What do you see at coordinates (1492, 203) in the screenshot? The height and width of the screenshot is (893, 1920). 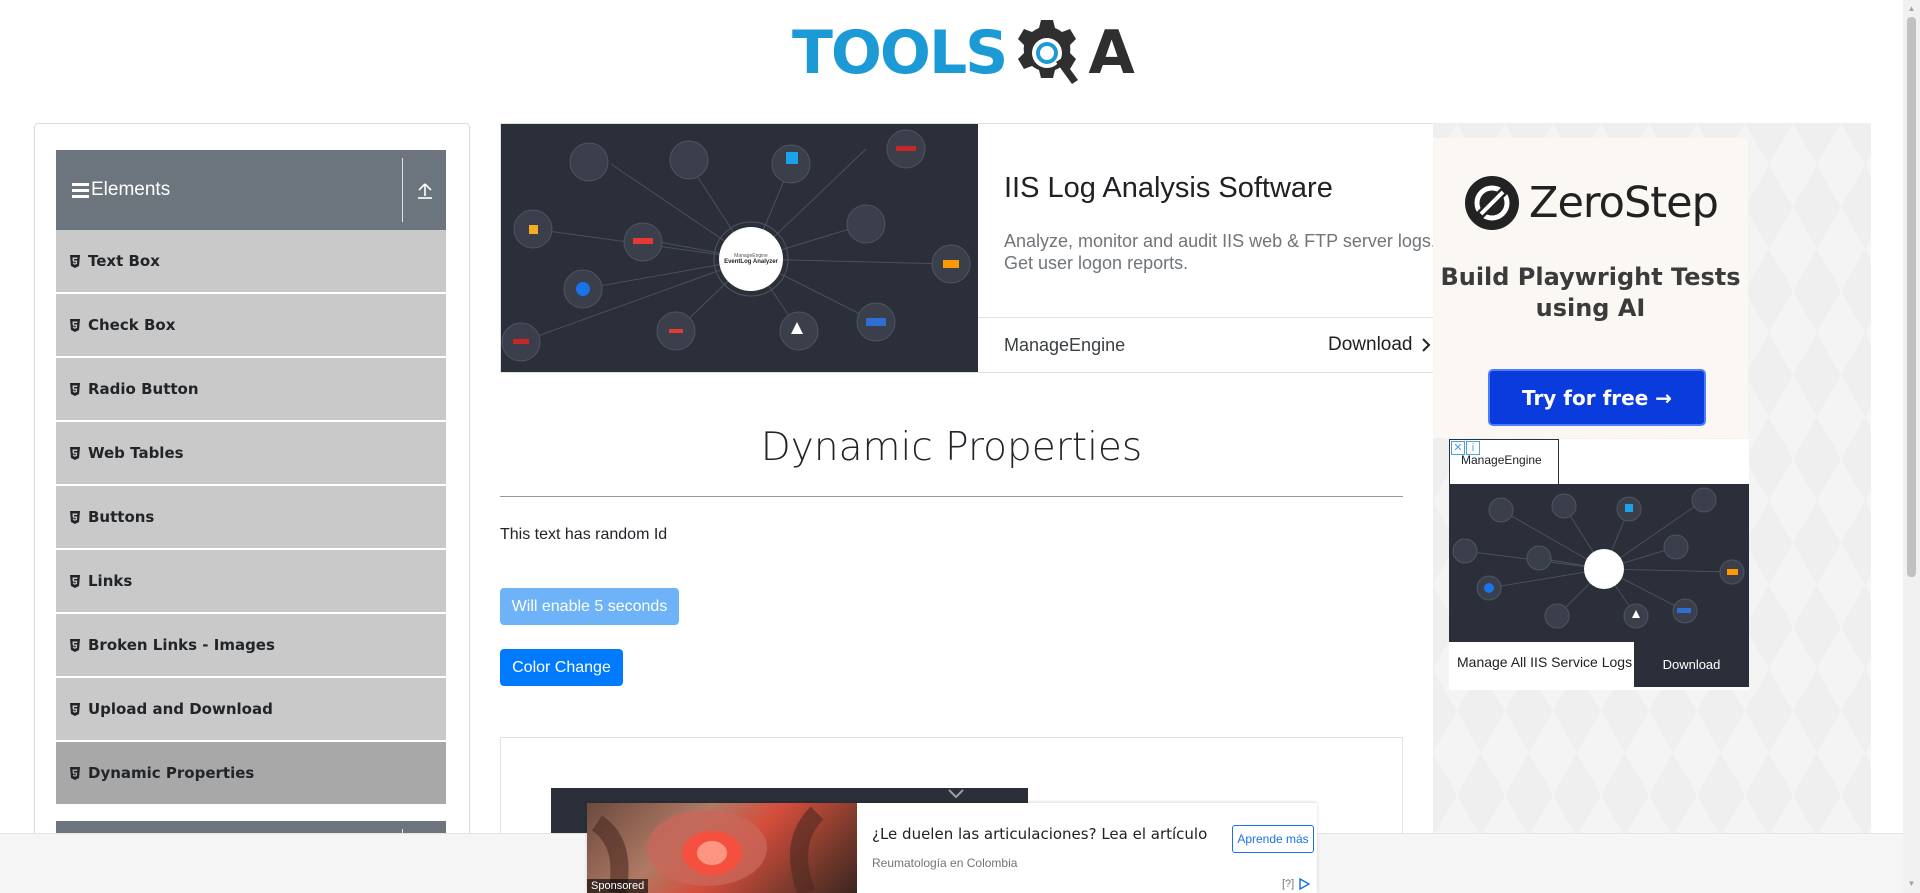 I see `zerostep-mark-icon` at bounding box center [1492, 203].